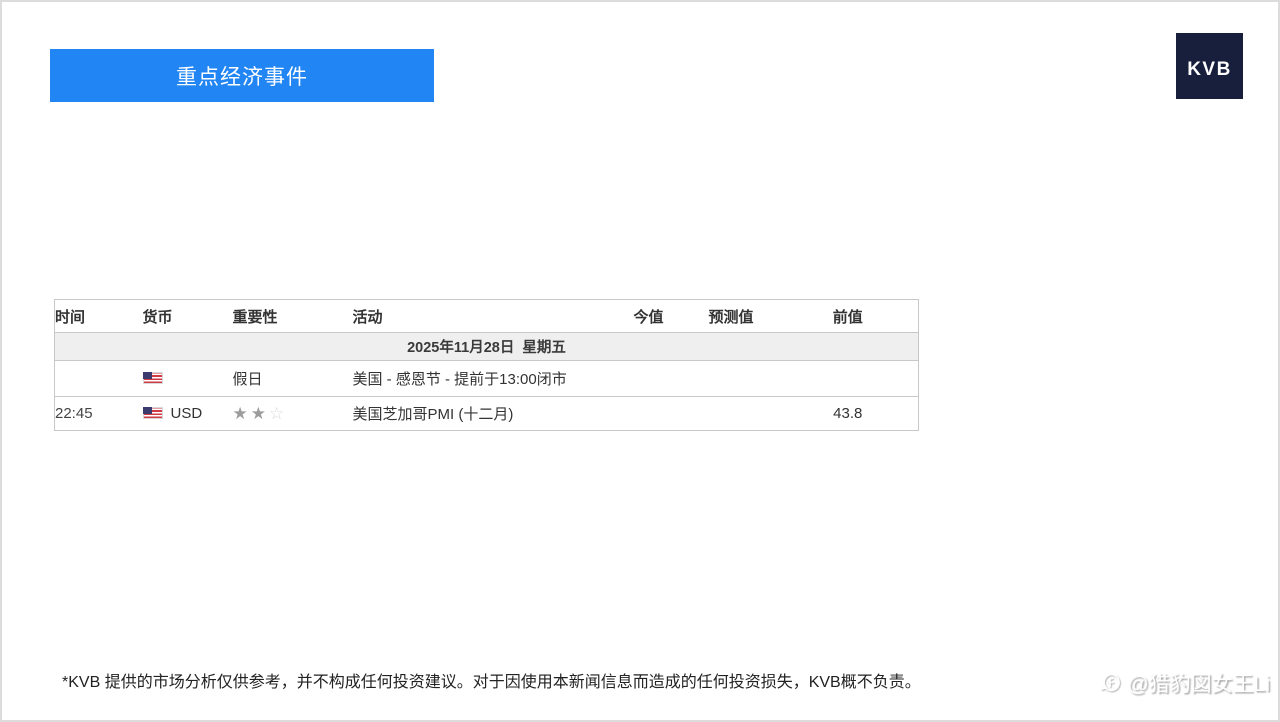 The width and height of the screenshot is (1280, 722). I want to click on star-empty-icon: ☆, so click(278, 413).